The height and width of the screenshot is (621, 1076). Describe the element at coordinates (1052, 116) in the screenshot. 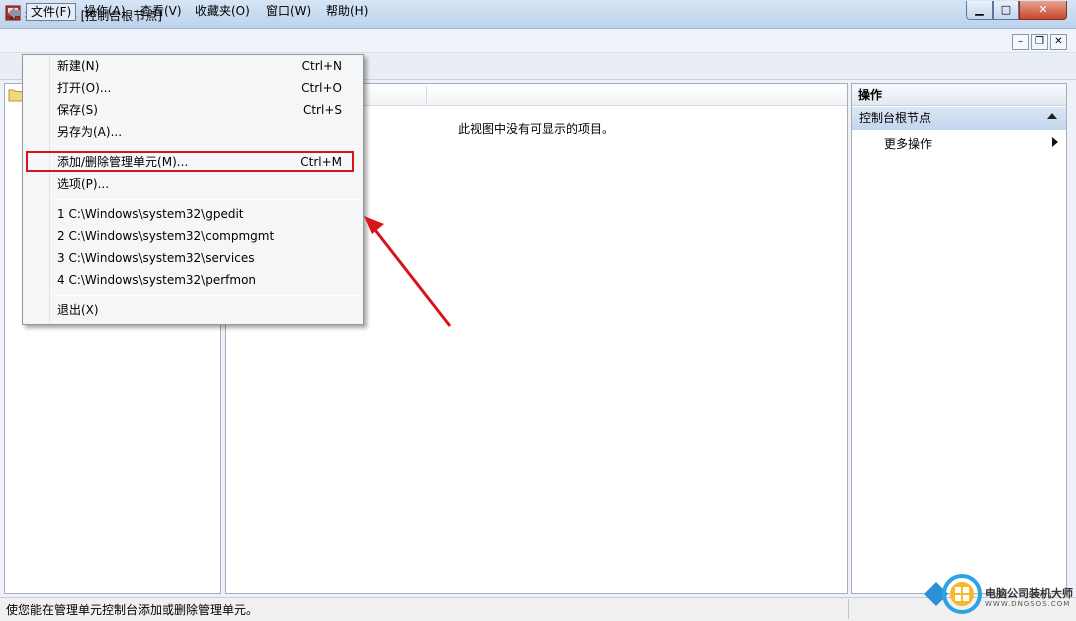

I see `collapse-triangle-icon` at that location.